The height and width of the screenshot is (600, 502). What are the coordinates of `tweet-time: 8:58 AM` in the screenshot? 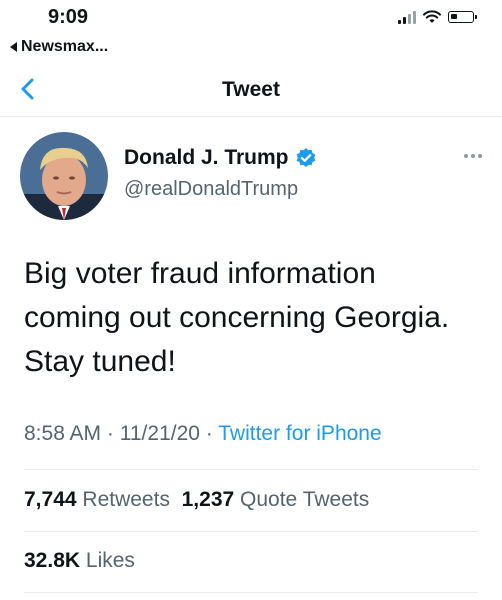 It's located at (63, 433).